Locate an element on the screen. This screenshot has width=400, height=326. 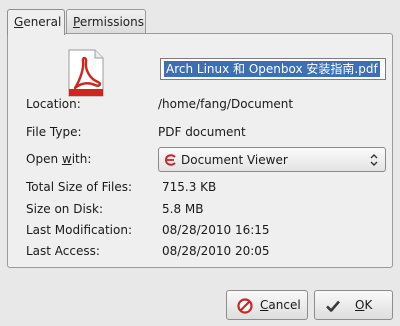
tab-general-mnemonic: G is located at coordinates (19, 22).